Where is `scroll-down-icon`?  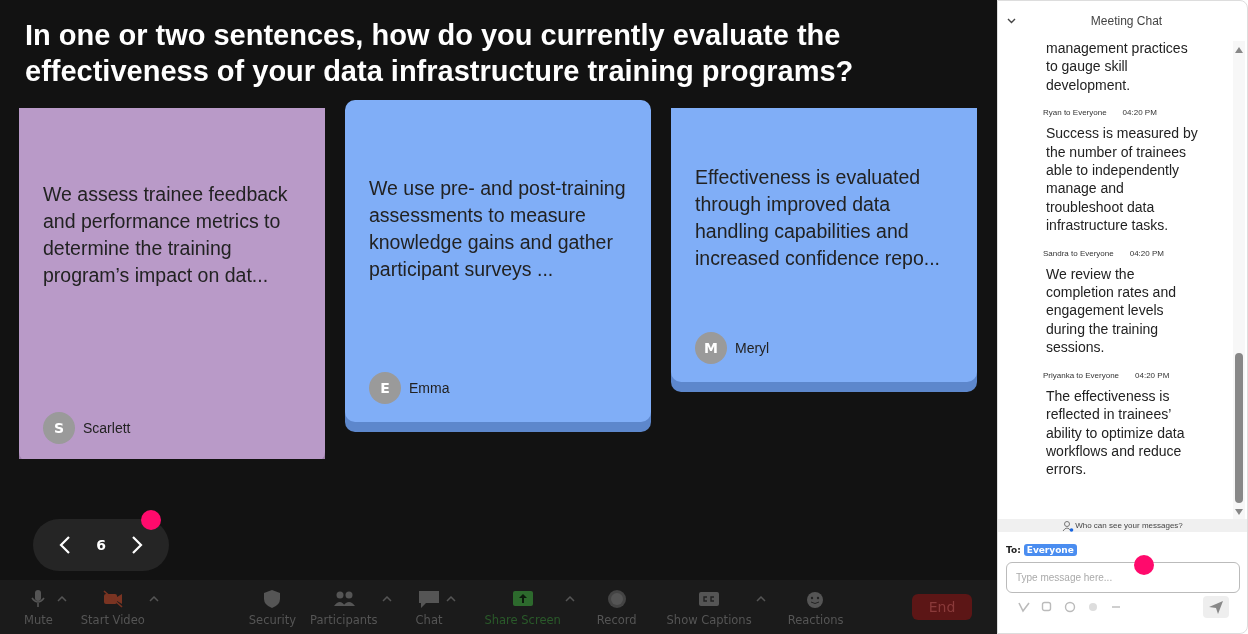 scroll-down-icon is located at coordinates (1239, 512).